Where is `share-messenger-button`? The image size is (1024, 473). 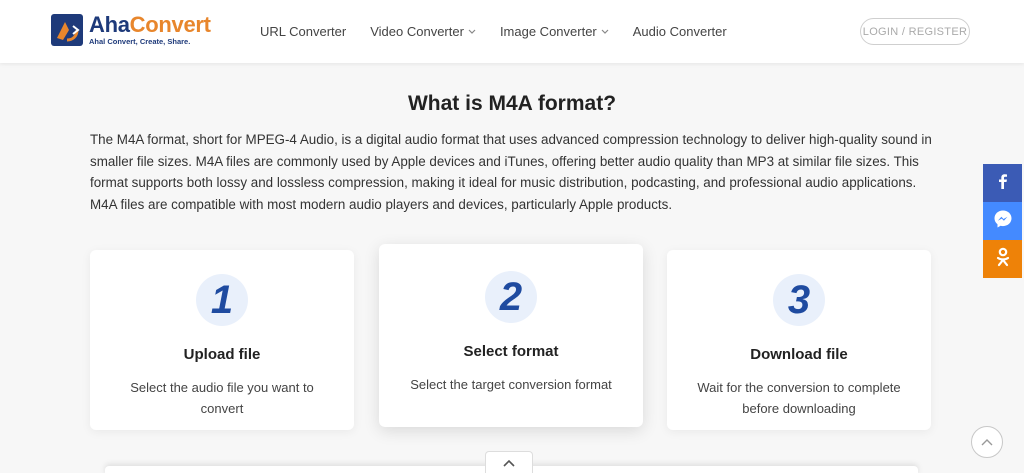
share-messenger-button is located at coordinates (1002, 221).